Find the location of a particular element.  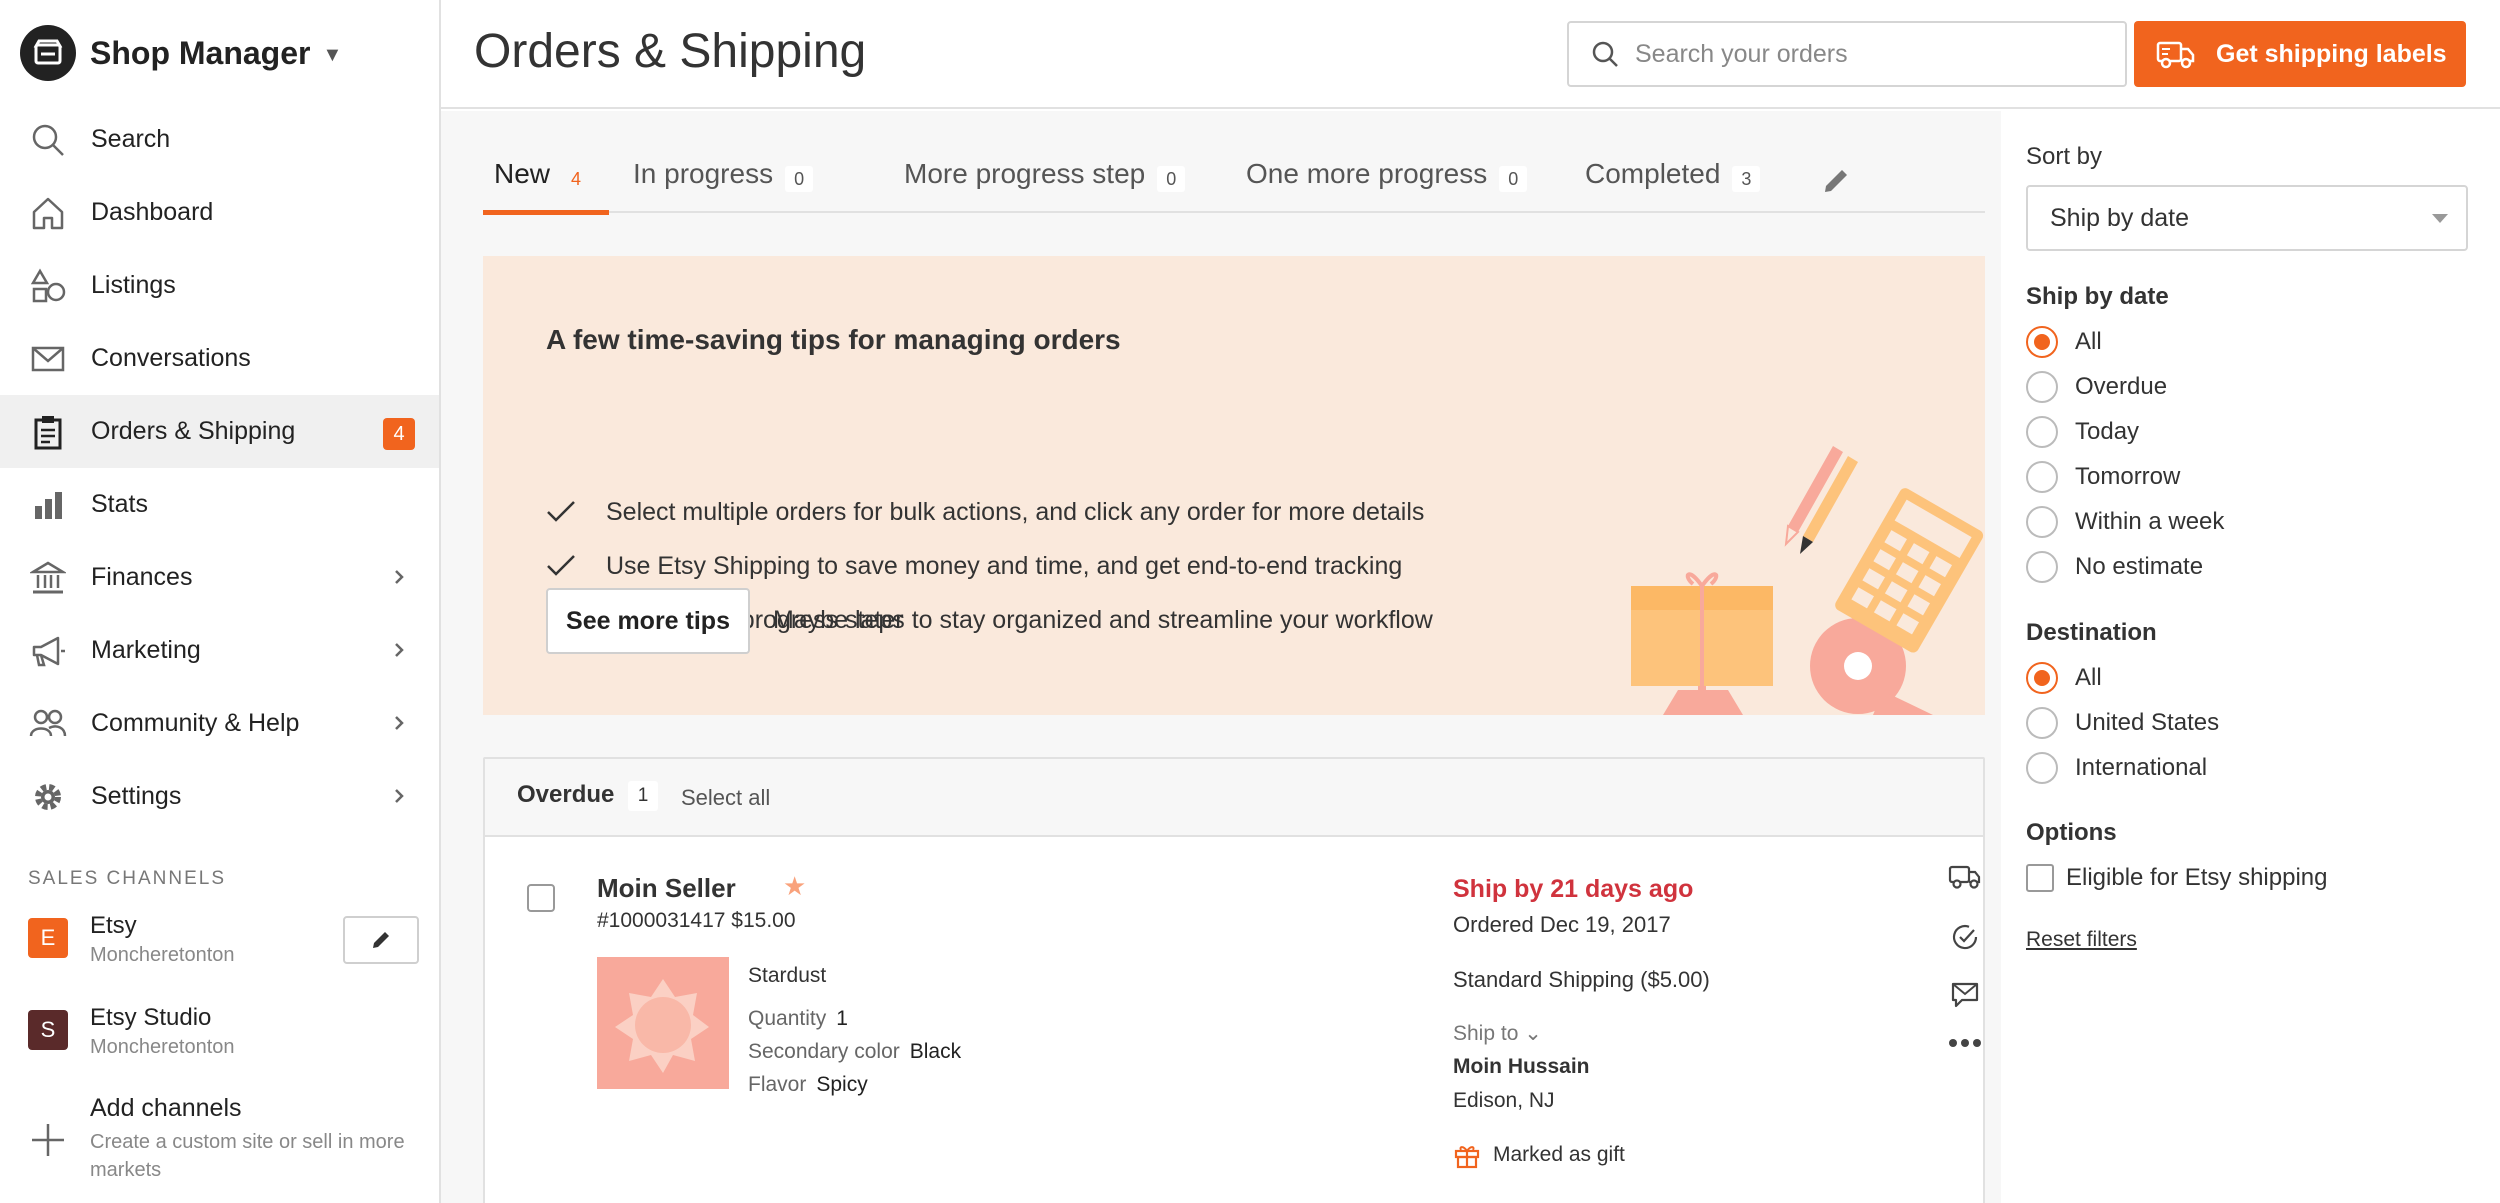

channel-etsy-studio: S Etsy Studio Moncheretonton is located at coordinates (228, 1032).